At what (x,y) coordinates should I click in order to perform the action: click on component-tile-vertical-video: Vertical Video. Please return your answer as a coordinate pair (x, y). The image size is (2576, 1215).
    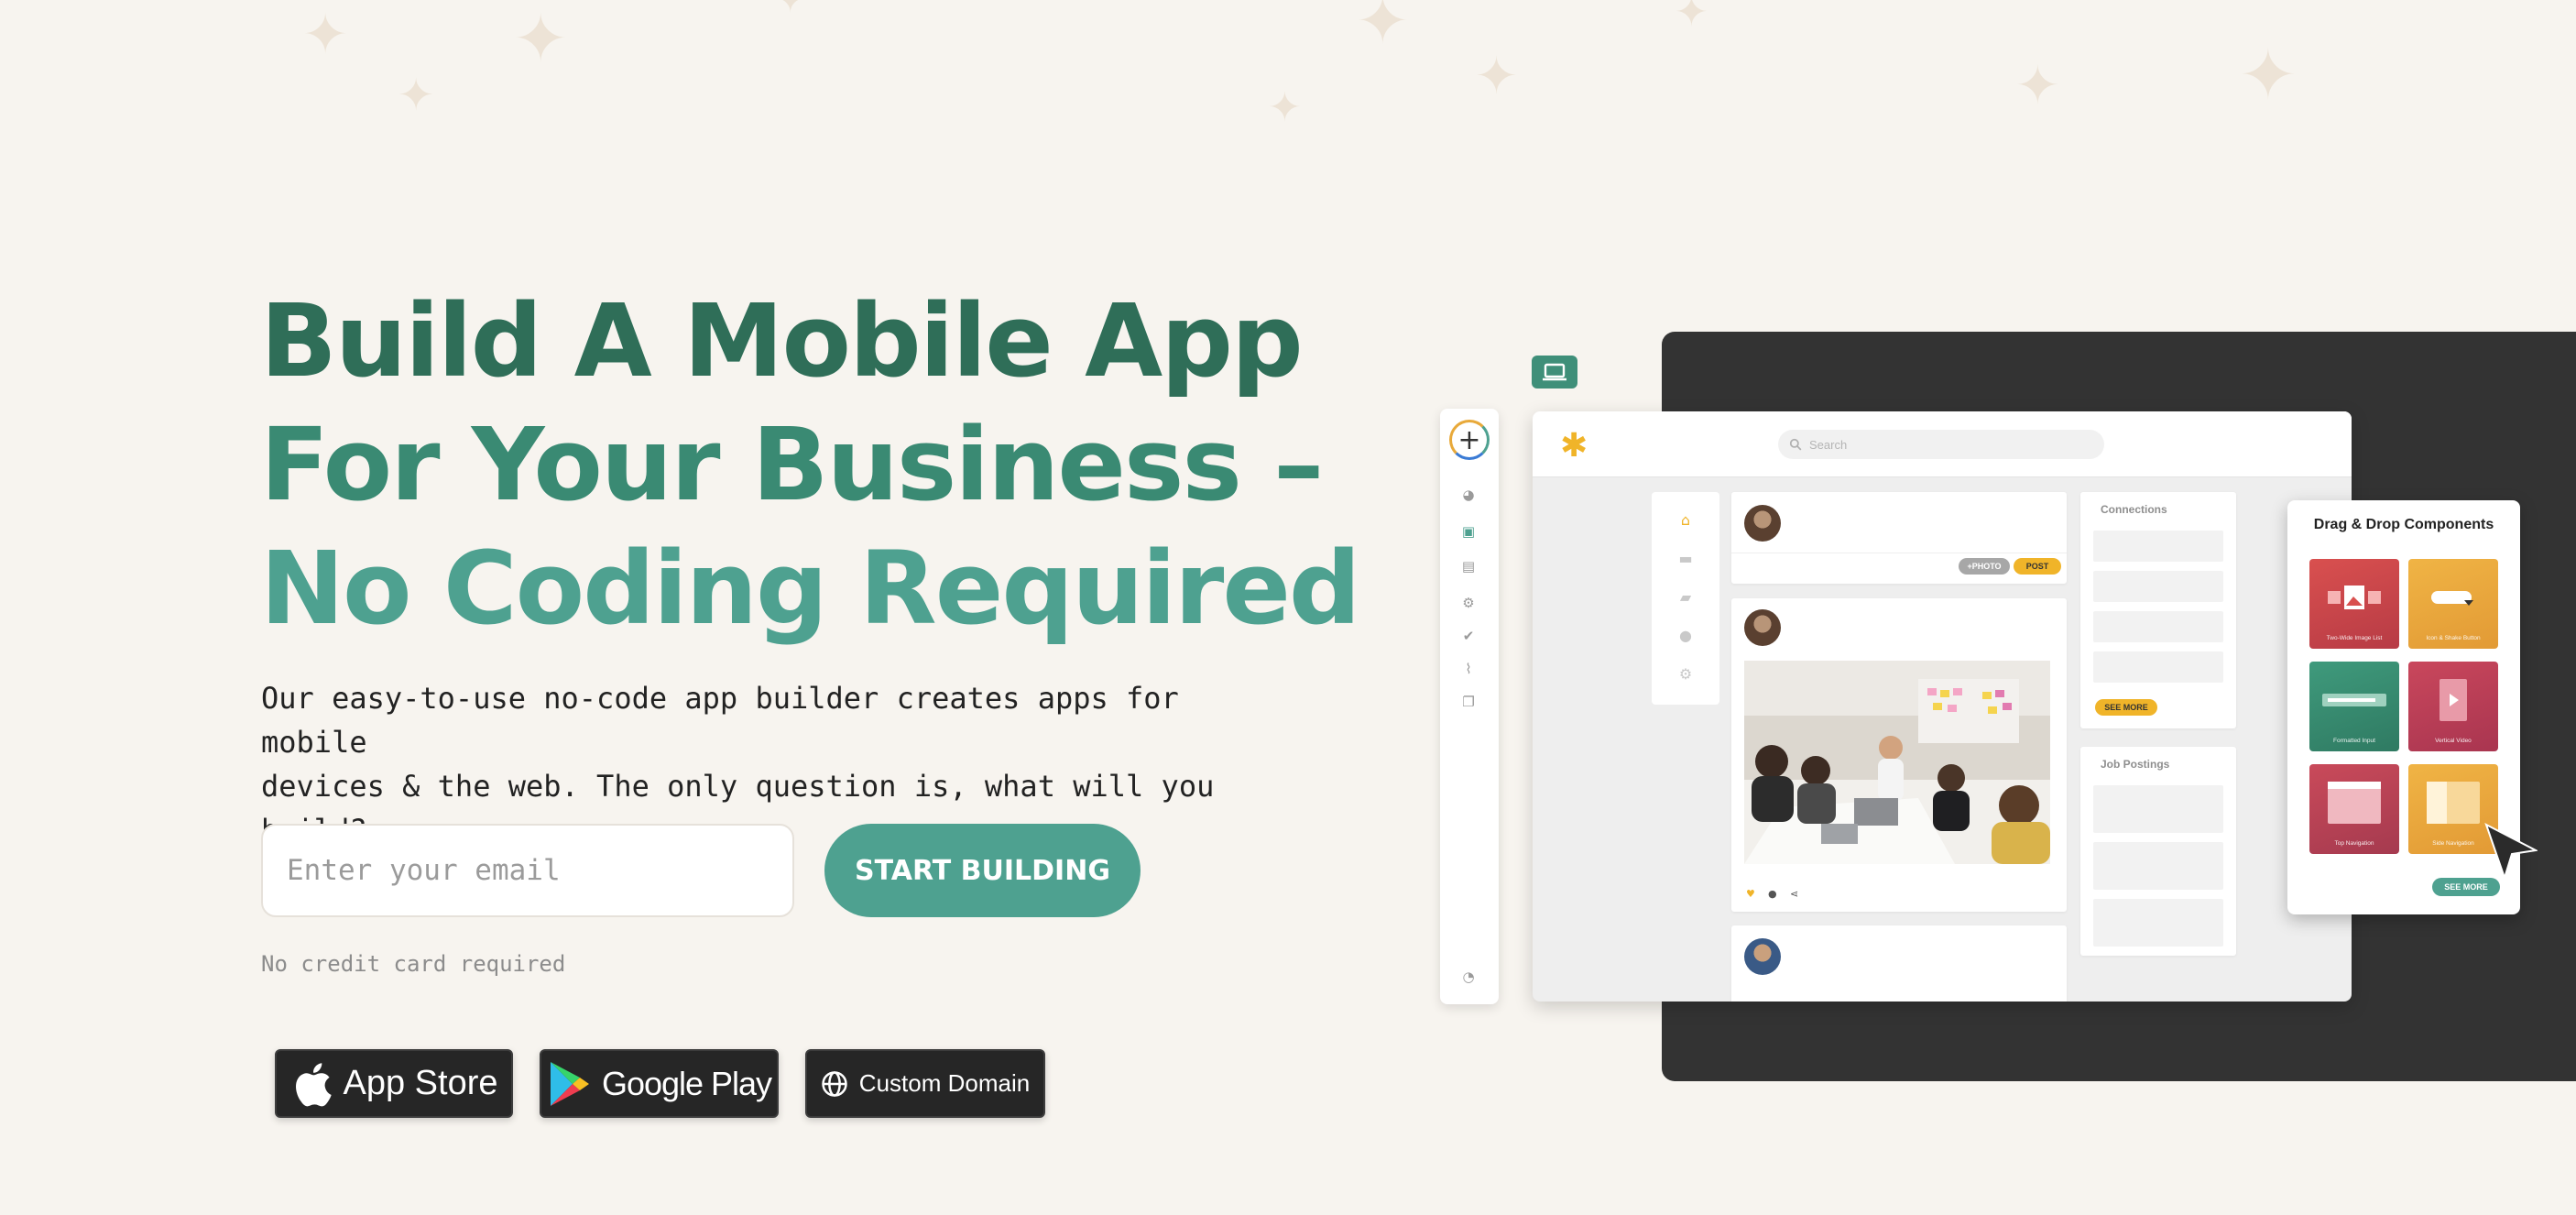
    Looking at the image, I should click on (2453, 706).